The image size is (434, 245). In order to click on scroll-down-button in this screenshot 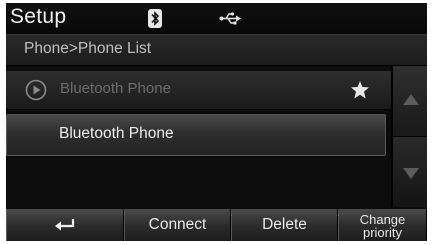, I will do `click(410, 172)`.